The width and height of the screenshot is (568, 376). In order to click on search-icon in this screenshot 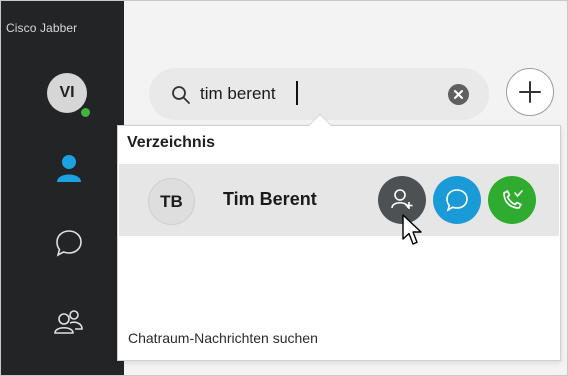, I will do `click(181, 95)`.